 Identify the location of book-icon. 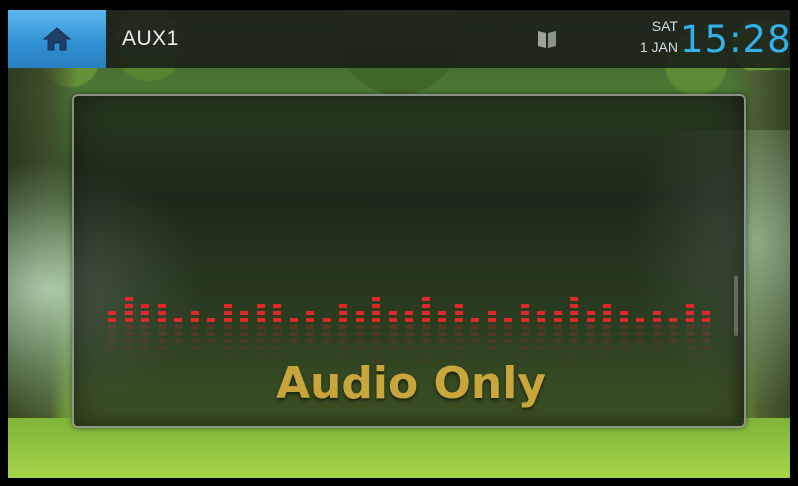
(547, 39).